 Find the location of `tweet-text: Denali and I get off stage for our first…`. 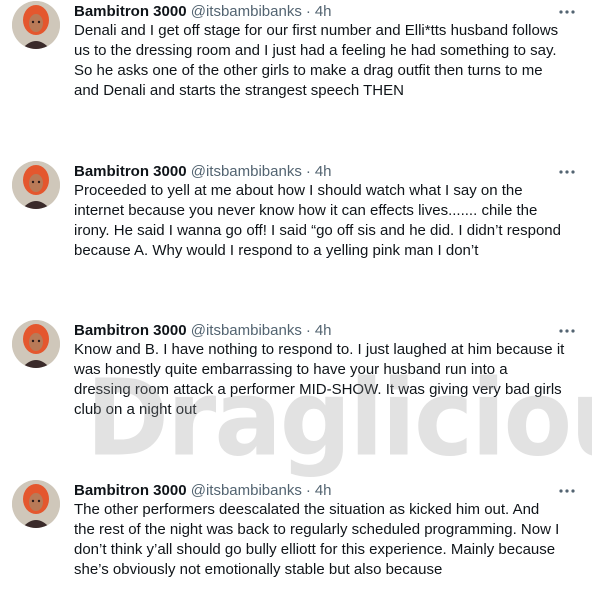

tweet-text: Denali and I get off stage for our first… is located at coordinates (316, 60).